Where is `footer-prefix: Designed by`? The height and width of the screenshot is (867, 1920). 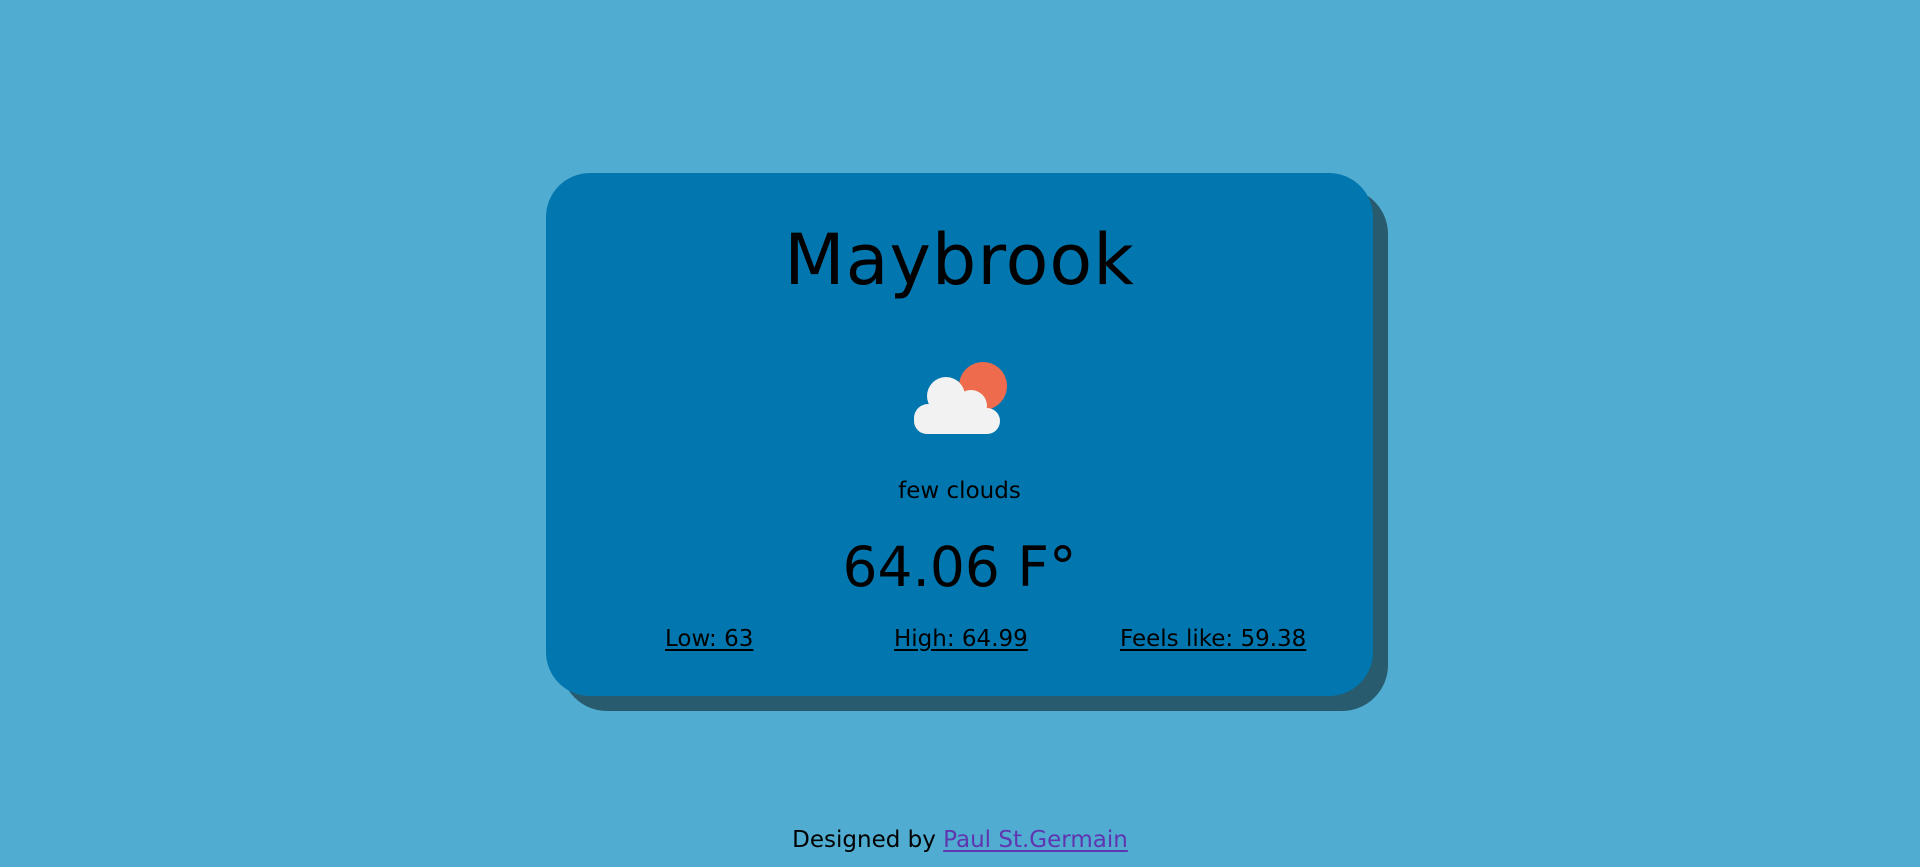 footer-prefix: Designed by is located at coordinates (868, 840).